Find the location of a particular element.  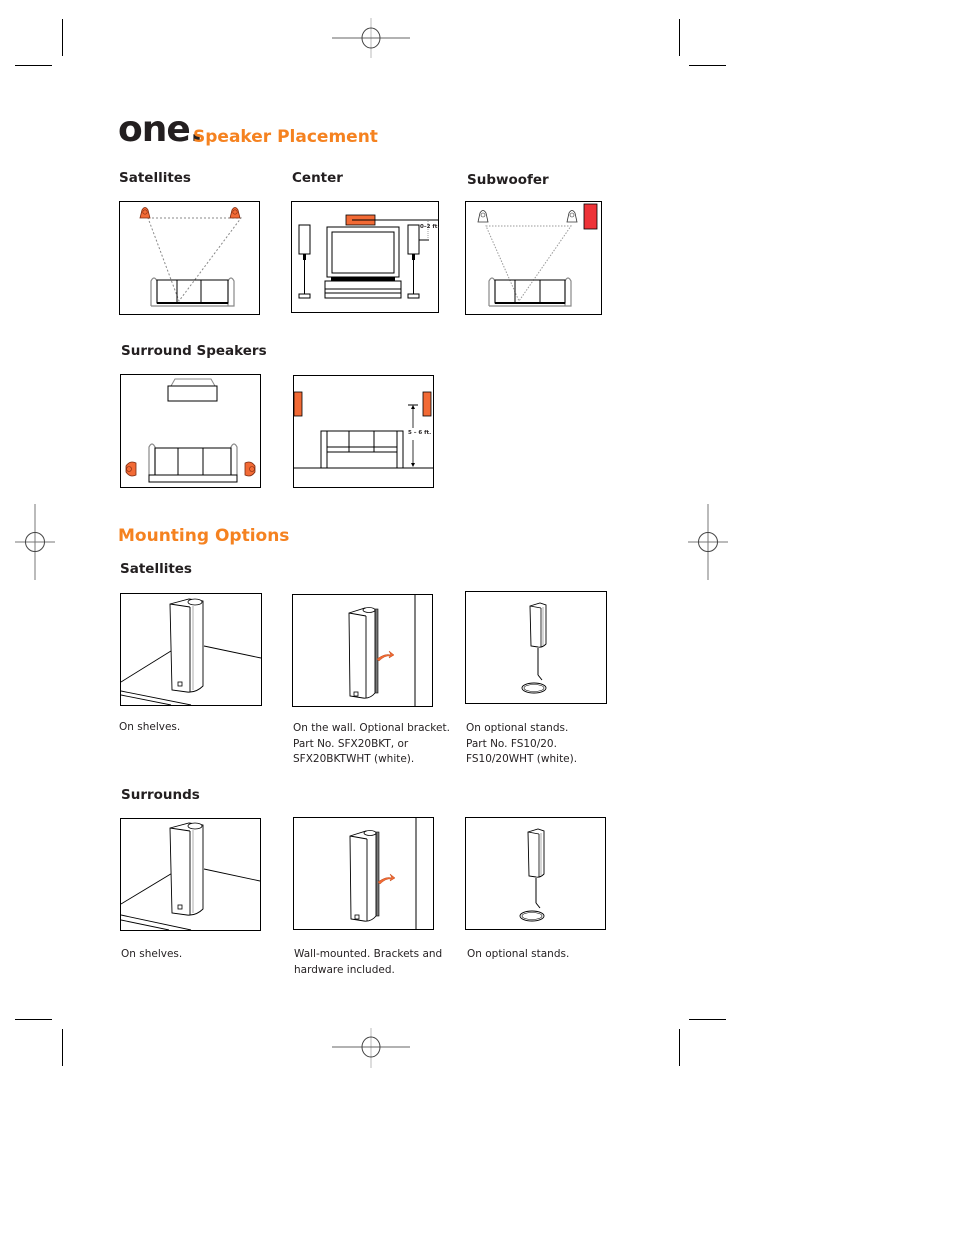

subwoofer-placement-diagram is located at coordinates (533, 258).